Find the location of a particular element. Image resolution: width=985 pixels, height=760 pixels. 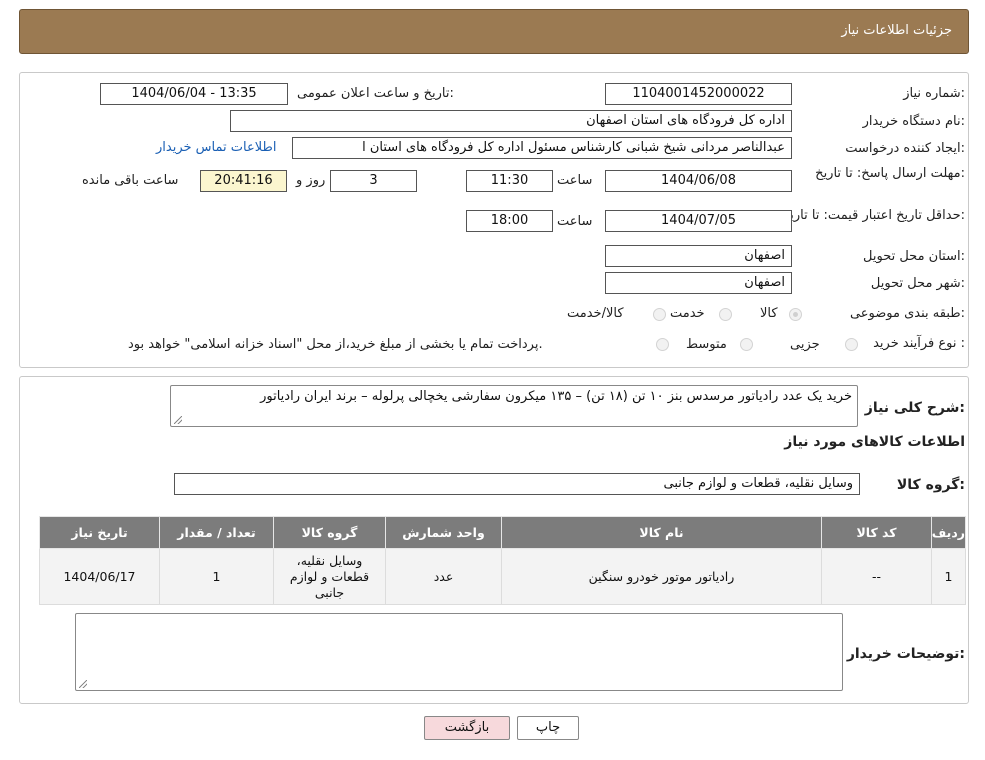

category-radio-both is located at coordinates (659, 314).